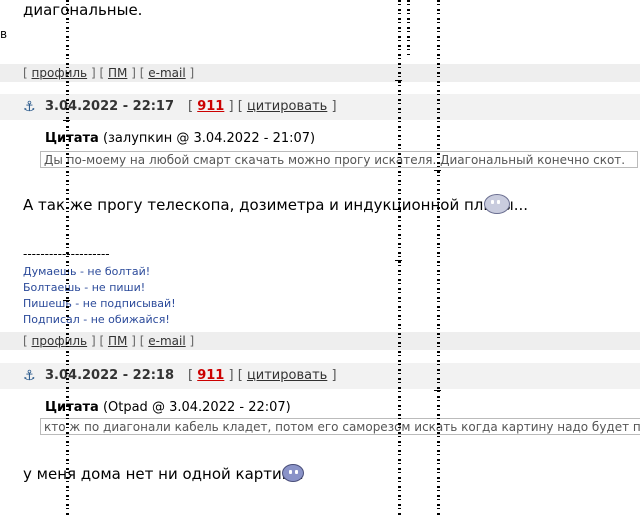 Image resolution: width=640 pixels, height=515 pixels. Describe the element at coordinates (209, 138) in the screenshot. I see `quote-meta: (залупкин @ 3.04.2022 - 21:07)` at that location.